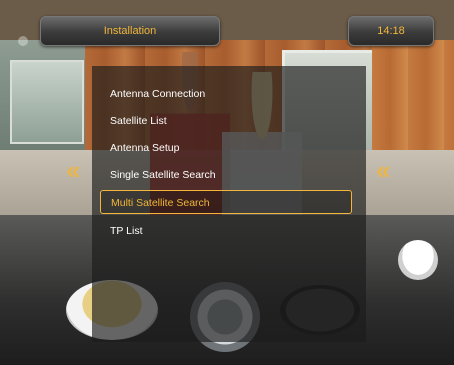  I want to click on menu-item-tp-list: TP List, so click(223, 231).